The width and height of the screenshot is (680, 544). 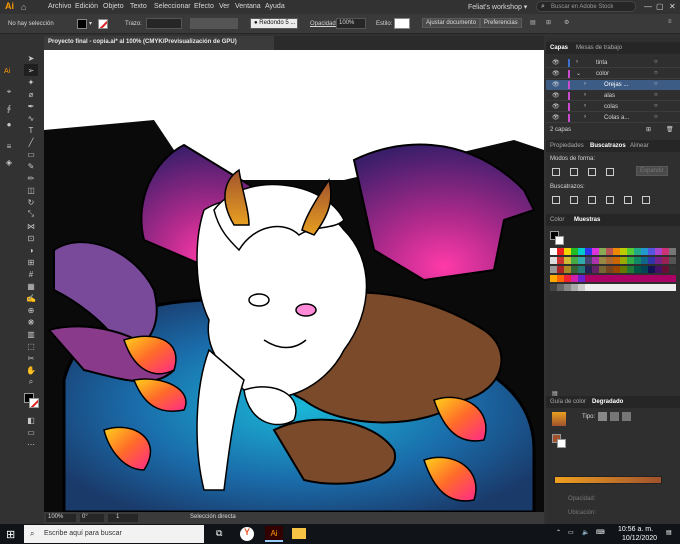 What do you see at coordinates (586, 6) in the screenshot?
I see `stock-search: ⌕ Buscar en Adobe Stock` at bounding box center [586, 6].